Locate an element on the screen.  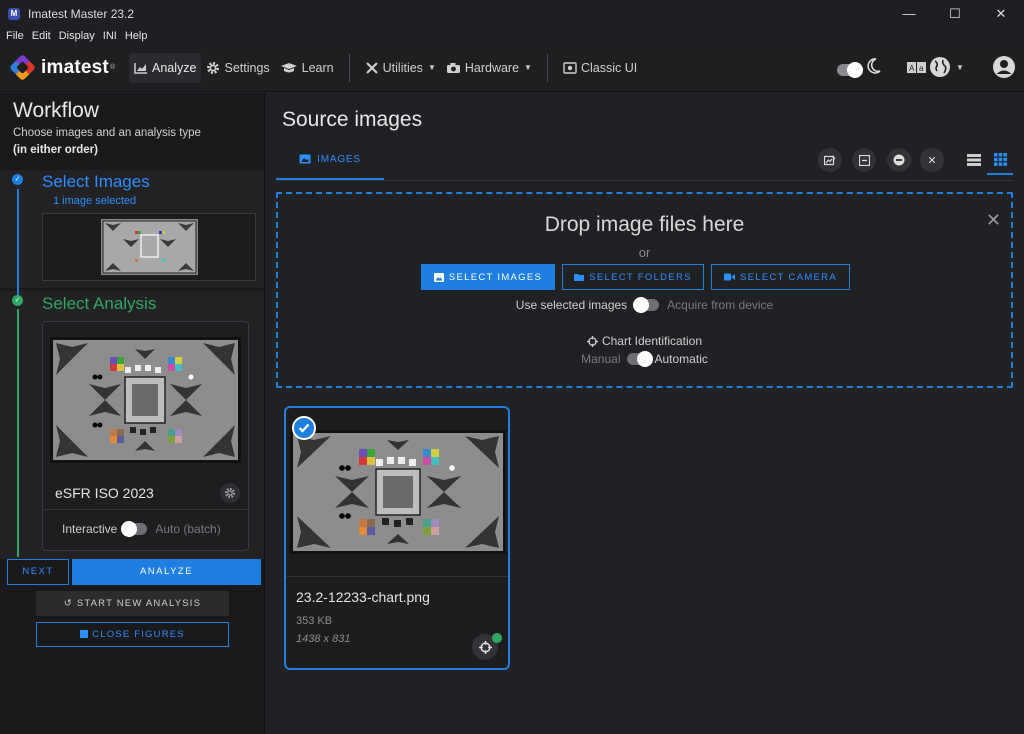
interactive-label: Interactive is located at coordinates (90, 529).